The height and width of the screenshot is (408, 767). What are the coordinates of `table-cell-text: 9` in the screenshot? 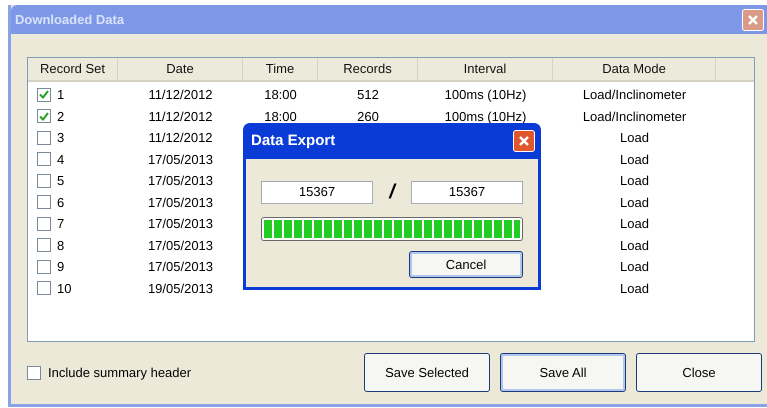 It's located at (60, 267).